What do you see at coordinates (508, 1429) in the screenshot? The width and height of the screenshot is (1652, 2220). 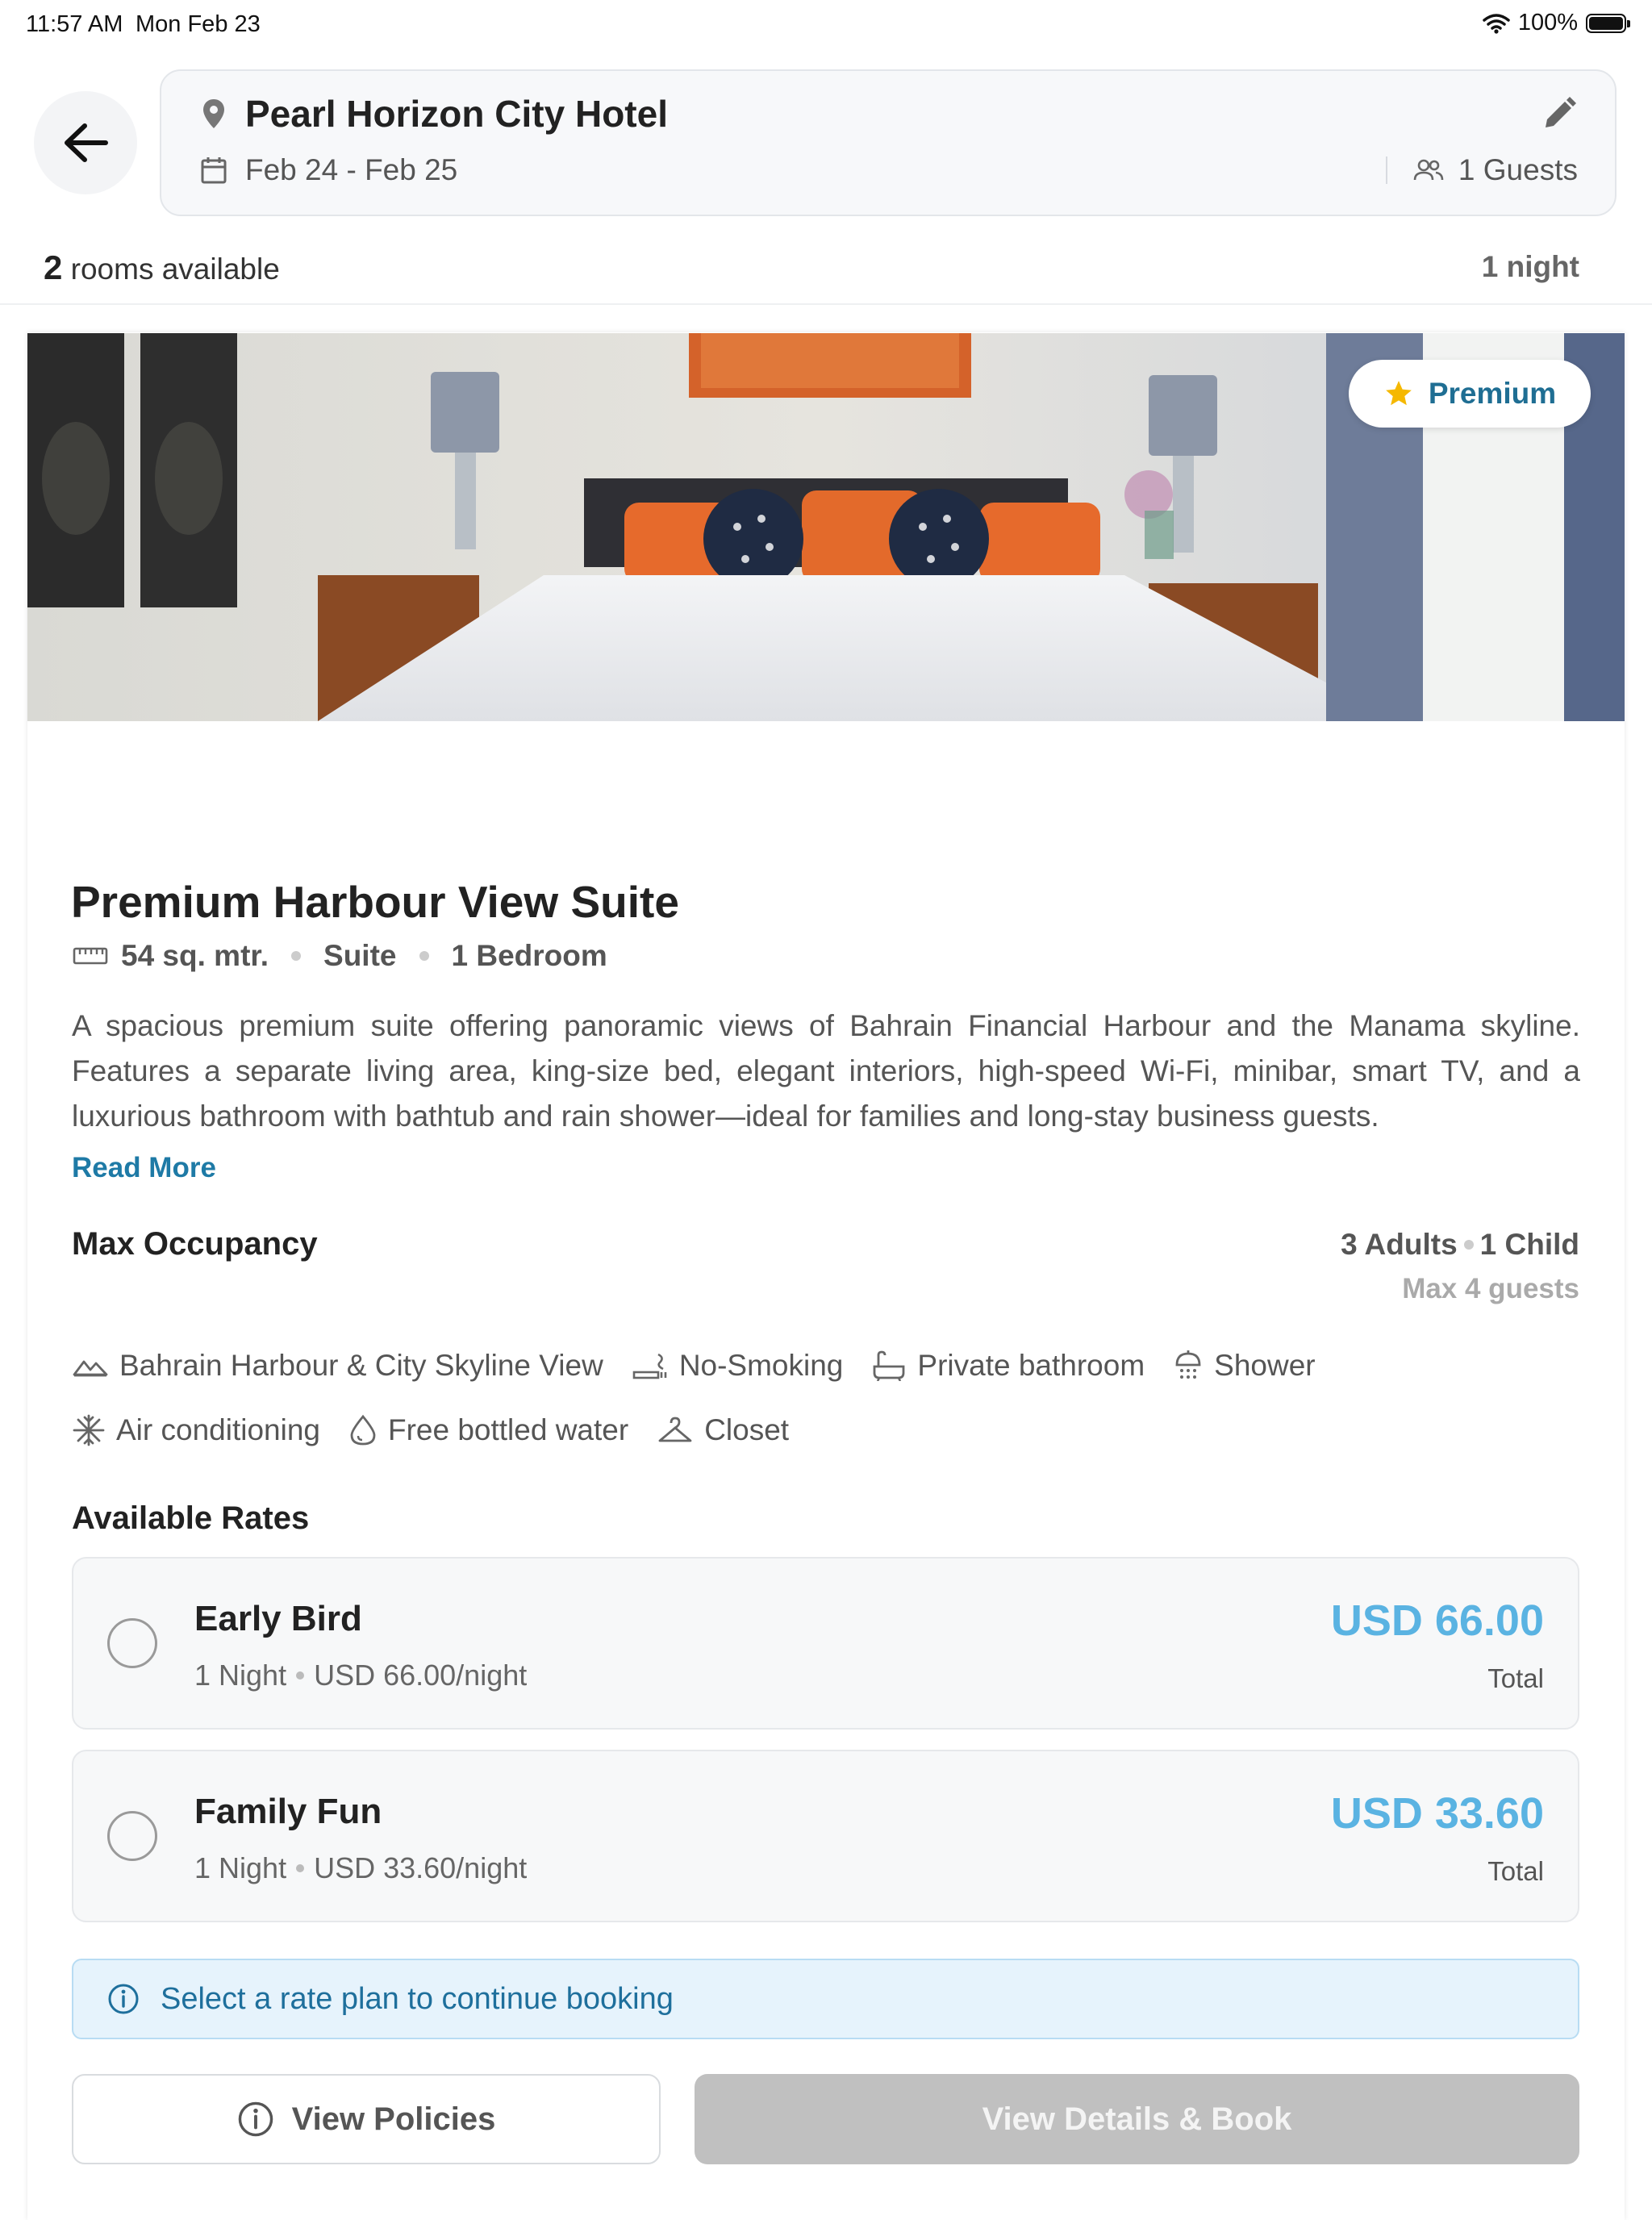 I see `amenity-label: Free bottled water` at bounding box center [508, 1429].